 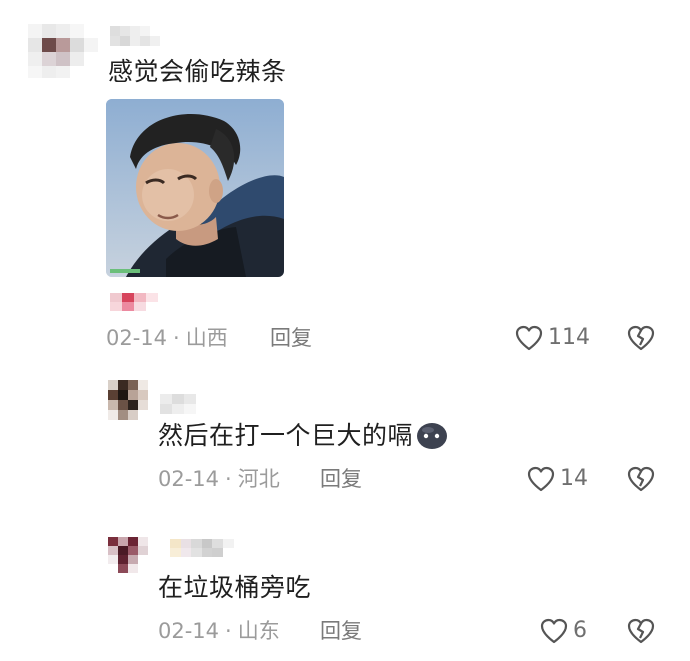 I want to click on like-count: 114, so click(x=569, y=337).